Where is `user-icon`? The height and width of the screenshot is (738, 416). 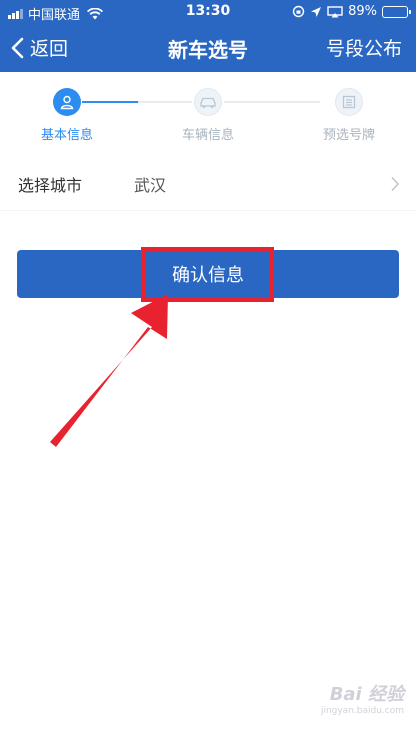 user-icon is located at coordinates (67, 102).